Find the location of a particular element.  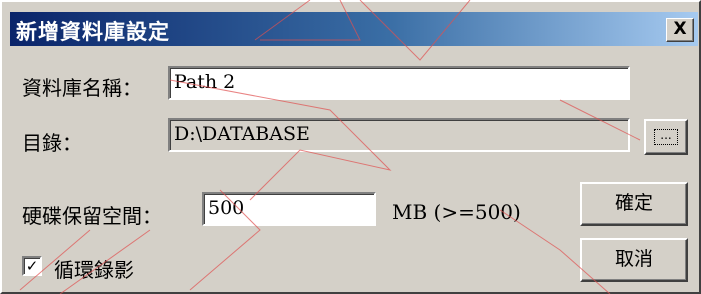

title-bar: 新增資料庫設定 X is located at coordinates (354, 29).